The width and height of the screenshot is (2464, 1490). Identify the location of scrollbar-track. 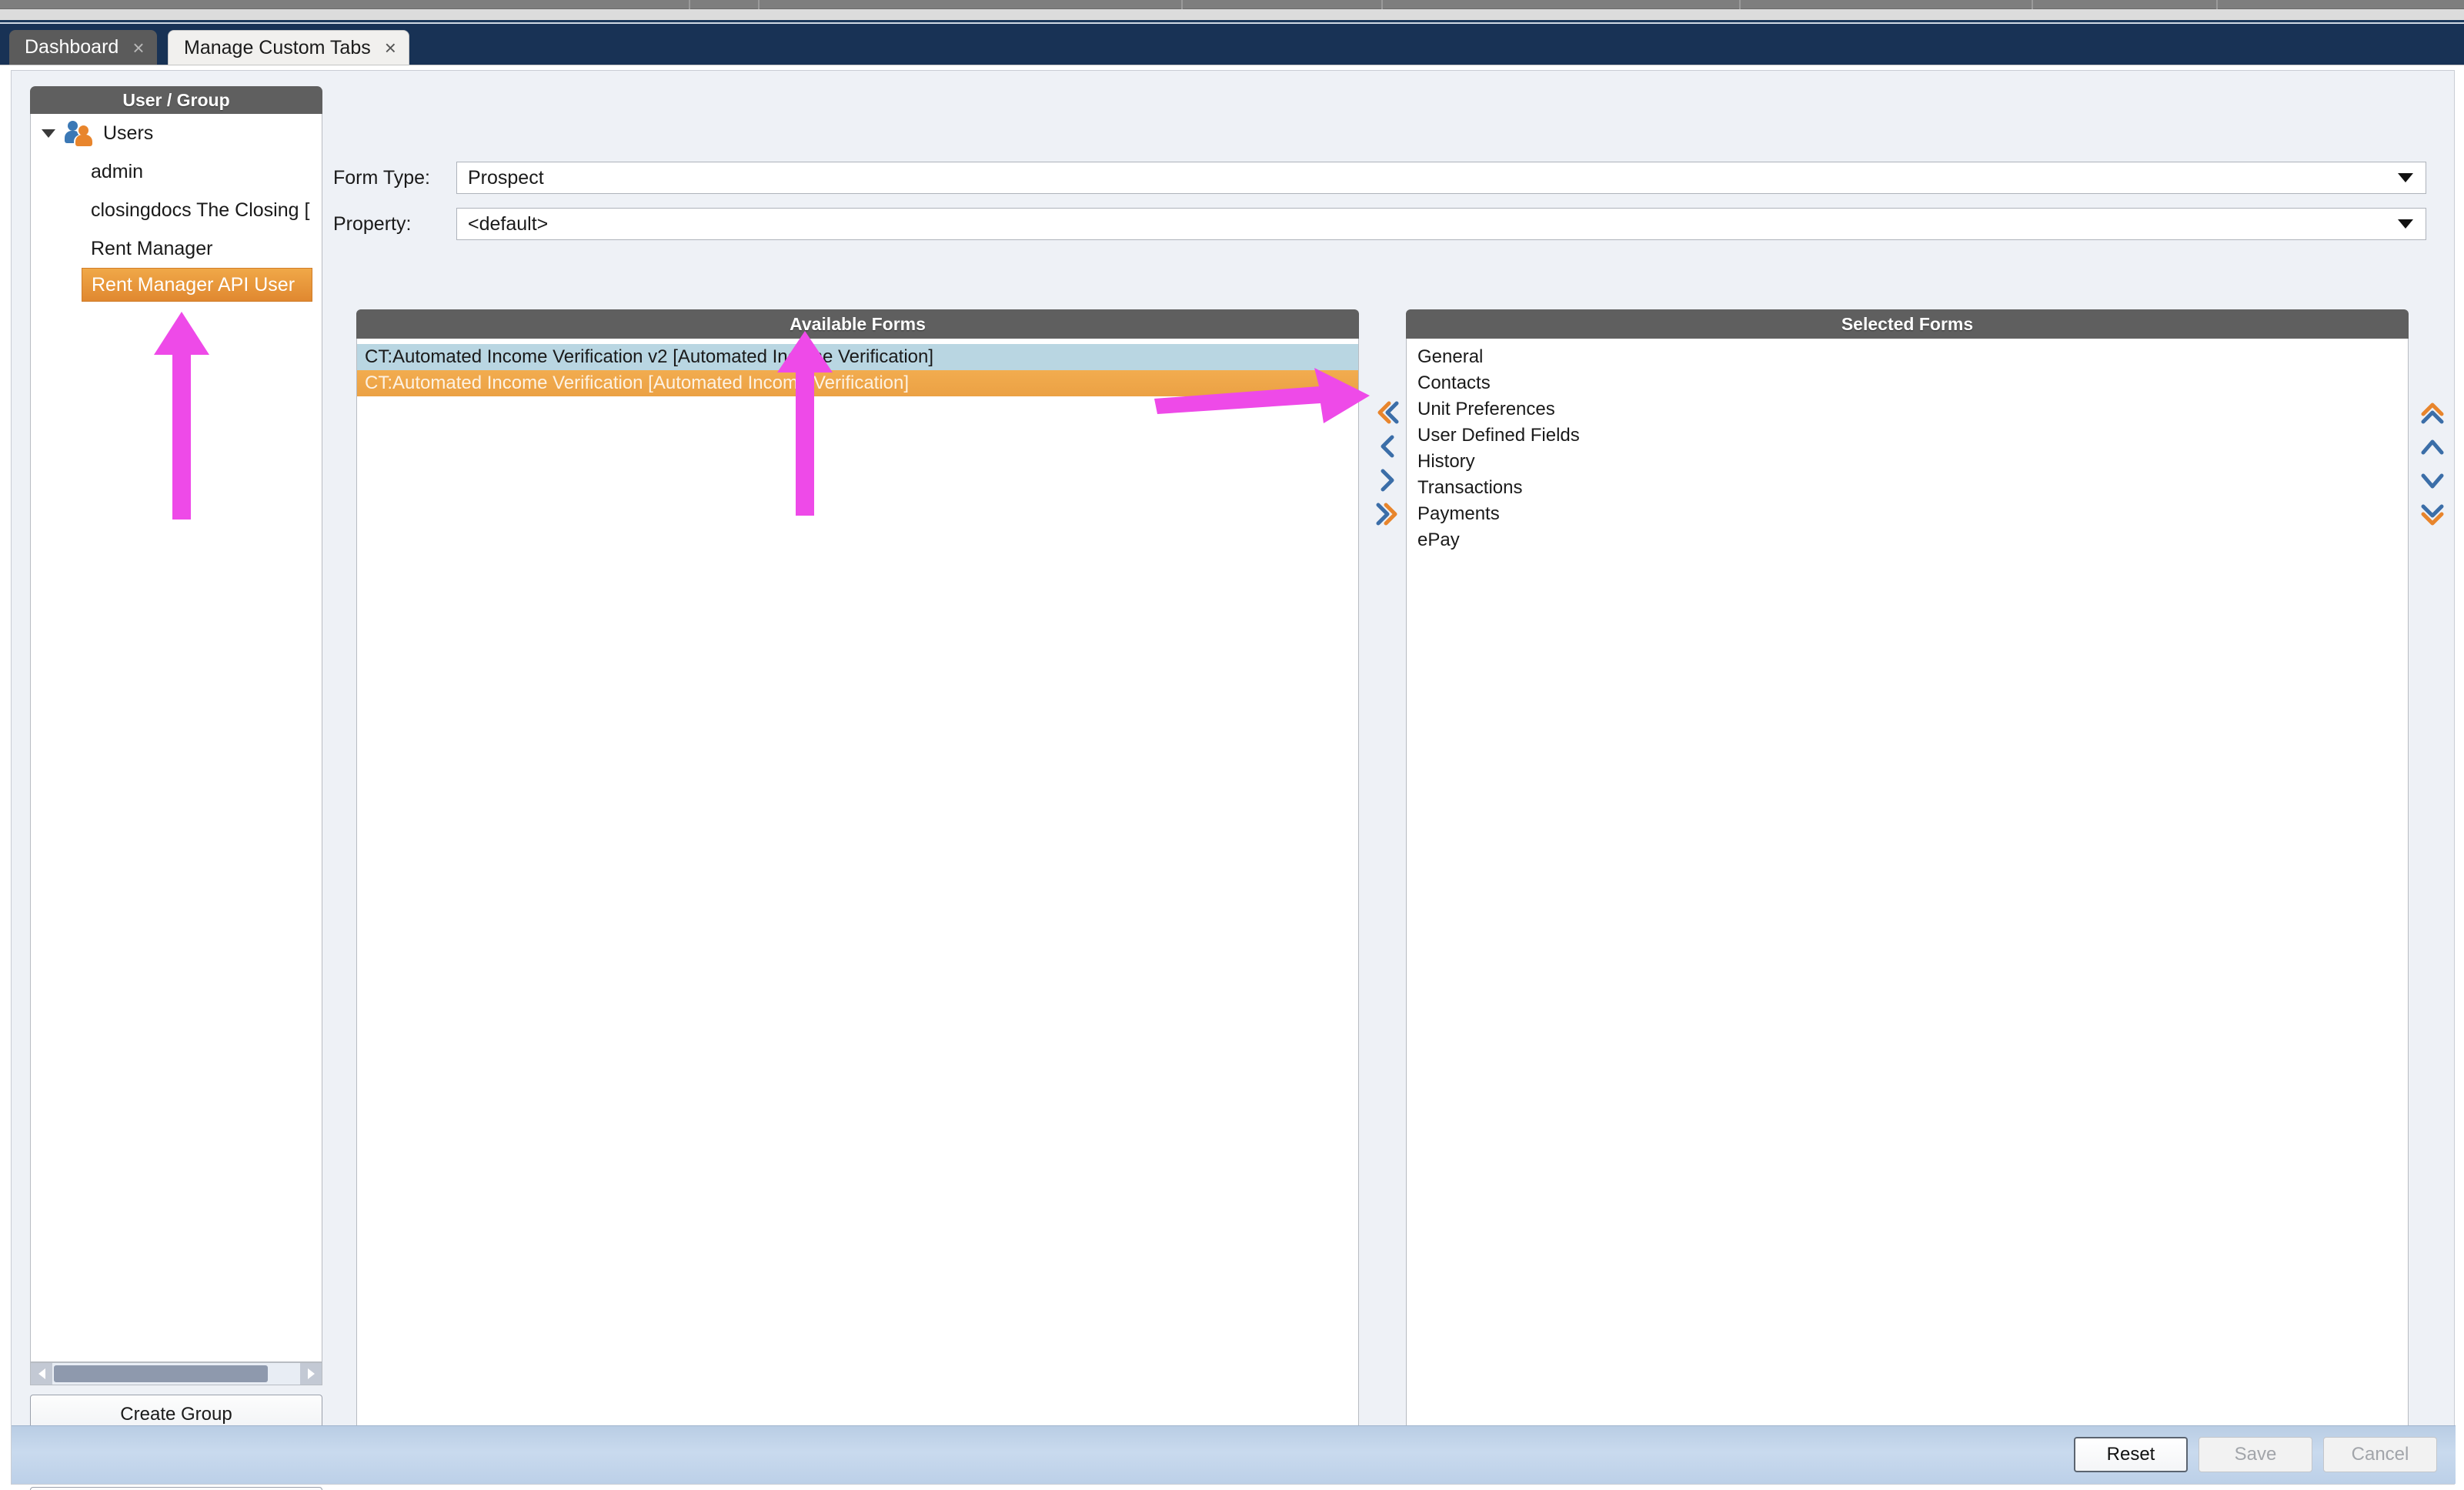
(284, 1374).